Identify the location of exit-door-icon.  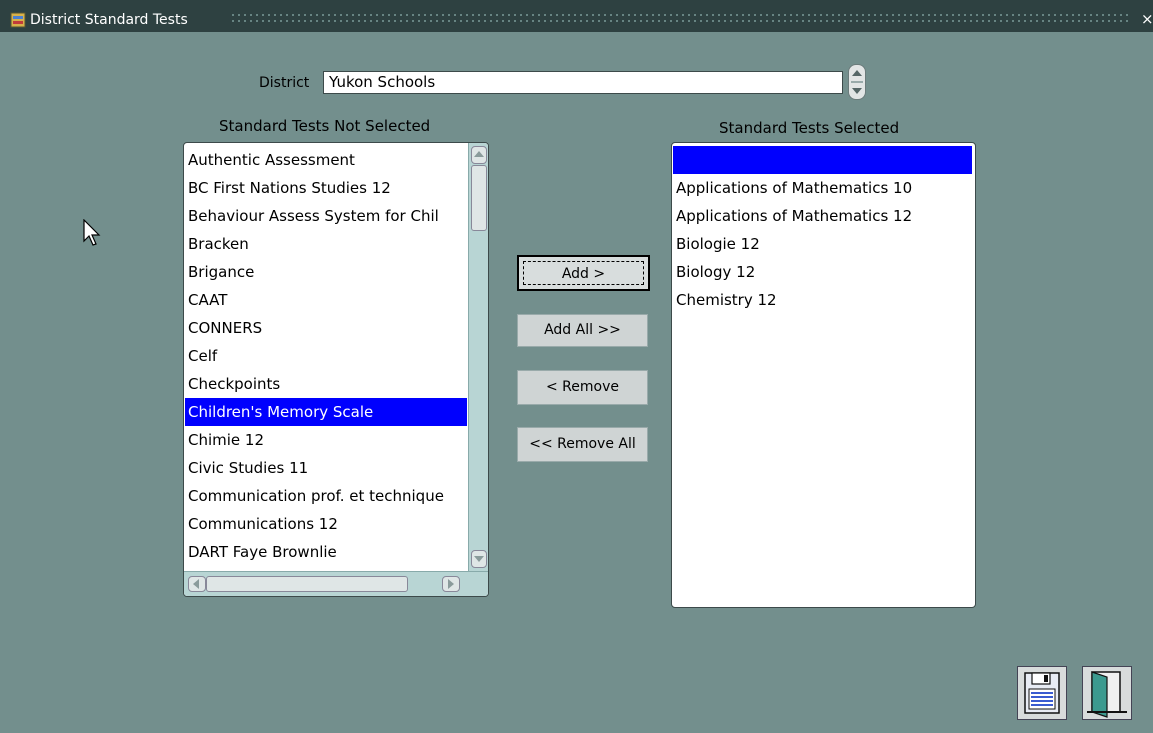
(1107, 694).